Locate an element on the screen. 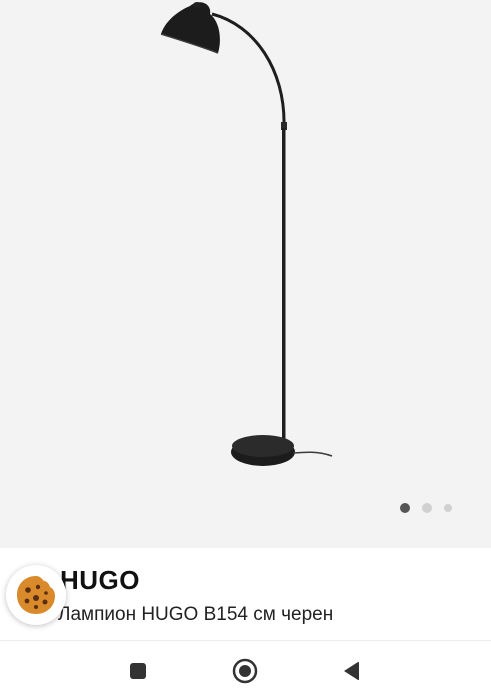 The height and width of the screenshot is (700, 491). system-navigation-bar is located at coordinates (245, 670).